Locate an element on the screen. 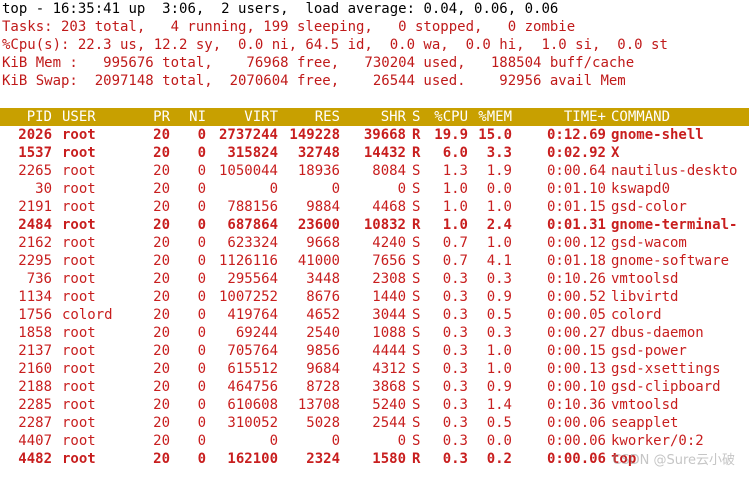 Image resolution: width=749 pixels, height=480 pixels. cell-time: 0:10.36 is located at coordinates (576, 405).